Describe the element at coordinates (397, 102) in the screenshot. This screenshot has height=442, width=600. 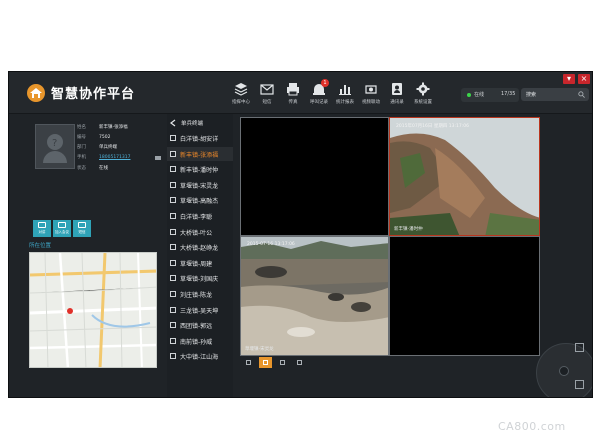
I see `toolbar-label: 通讯录` at that location.